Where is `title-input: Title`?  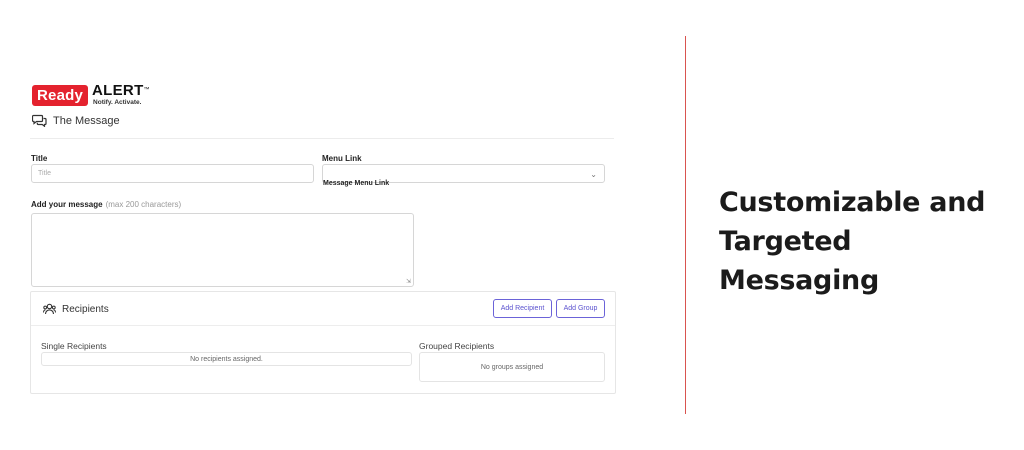
title-input: Title is located at coordinates (172, 173).